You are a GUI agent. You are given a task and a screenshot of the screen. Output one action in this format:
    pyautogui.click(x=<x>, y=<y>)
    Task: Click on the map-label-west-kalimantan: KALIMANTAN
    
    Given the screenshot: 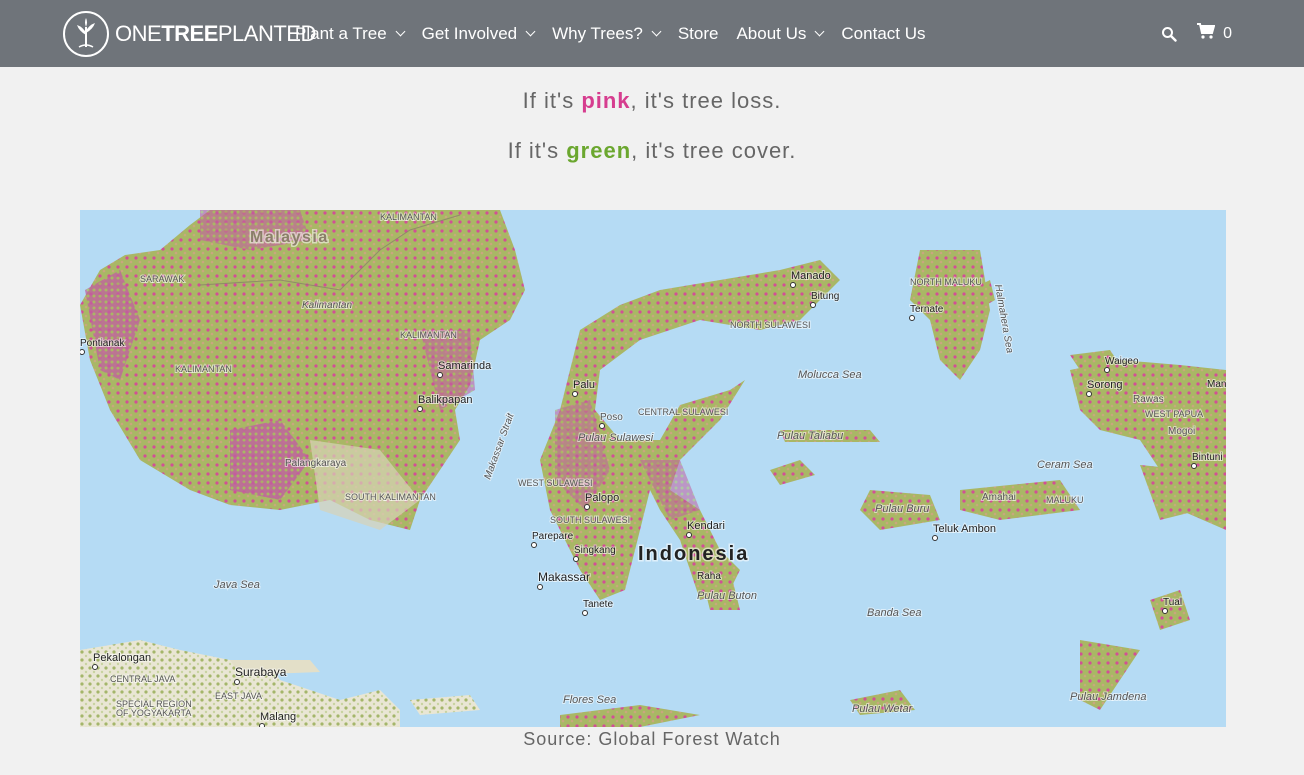 What is the action you would take?
    pyautogui.click(x=203, y=369)
    